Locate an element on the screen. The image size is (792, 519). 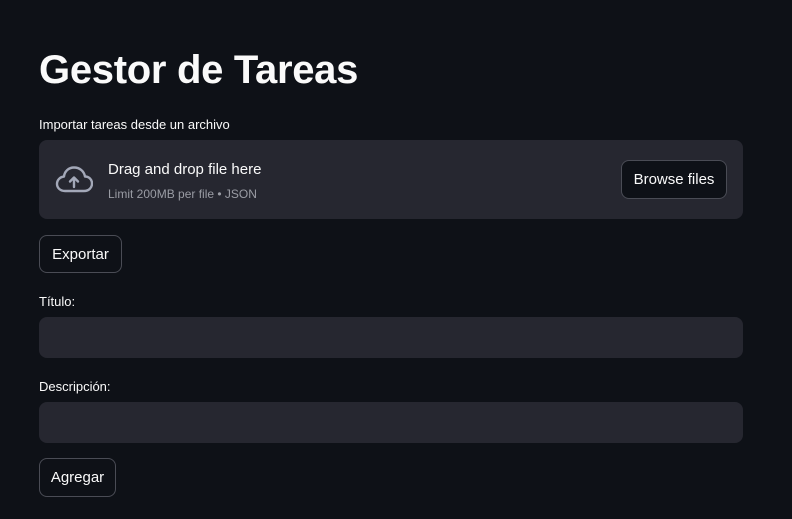
cloud-upload-icon is located at coordinates (74, 180).